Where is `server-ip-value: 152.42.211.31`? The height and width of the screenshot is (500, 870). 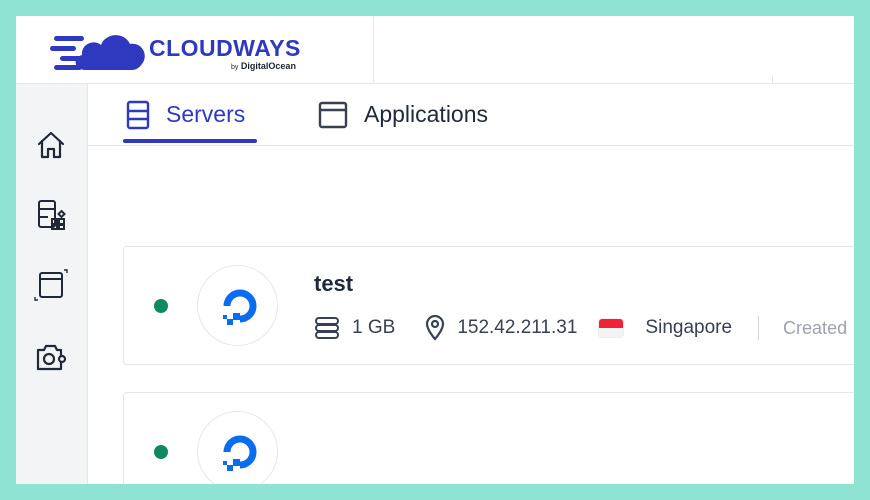
server-ip-value: 152.42.211.31 is located at coordinates (517, 327).